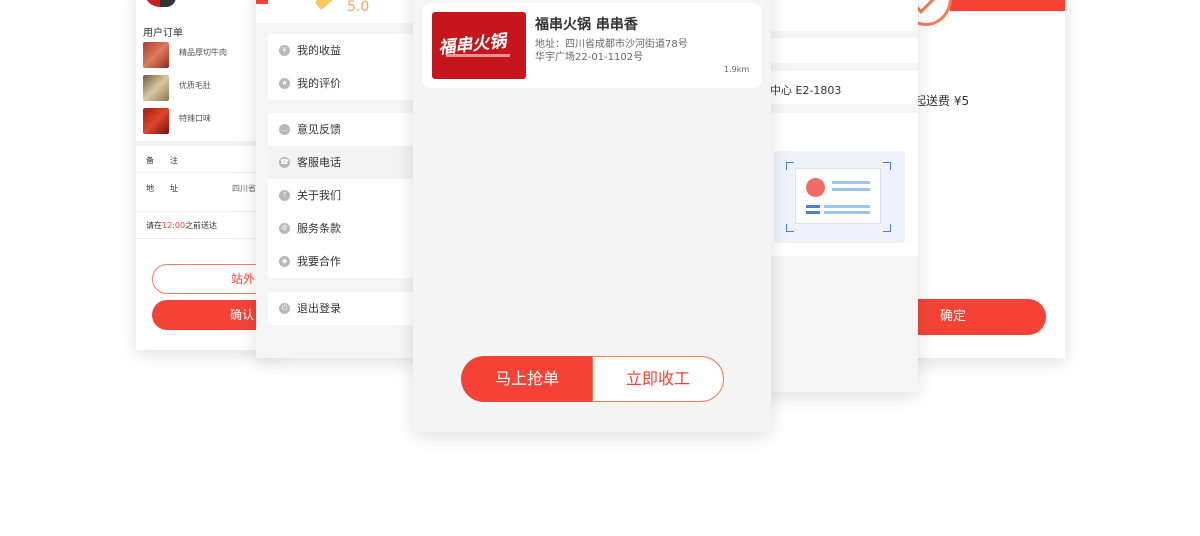 This screenshot has height=536, width=1200. What do you see at coordinates (319, 308) in the screenshot?
I see `menu-item-label: 退出登录` at bounding box center [319, 308].